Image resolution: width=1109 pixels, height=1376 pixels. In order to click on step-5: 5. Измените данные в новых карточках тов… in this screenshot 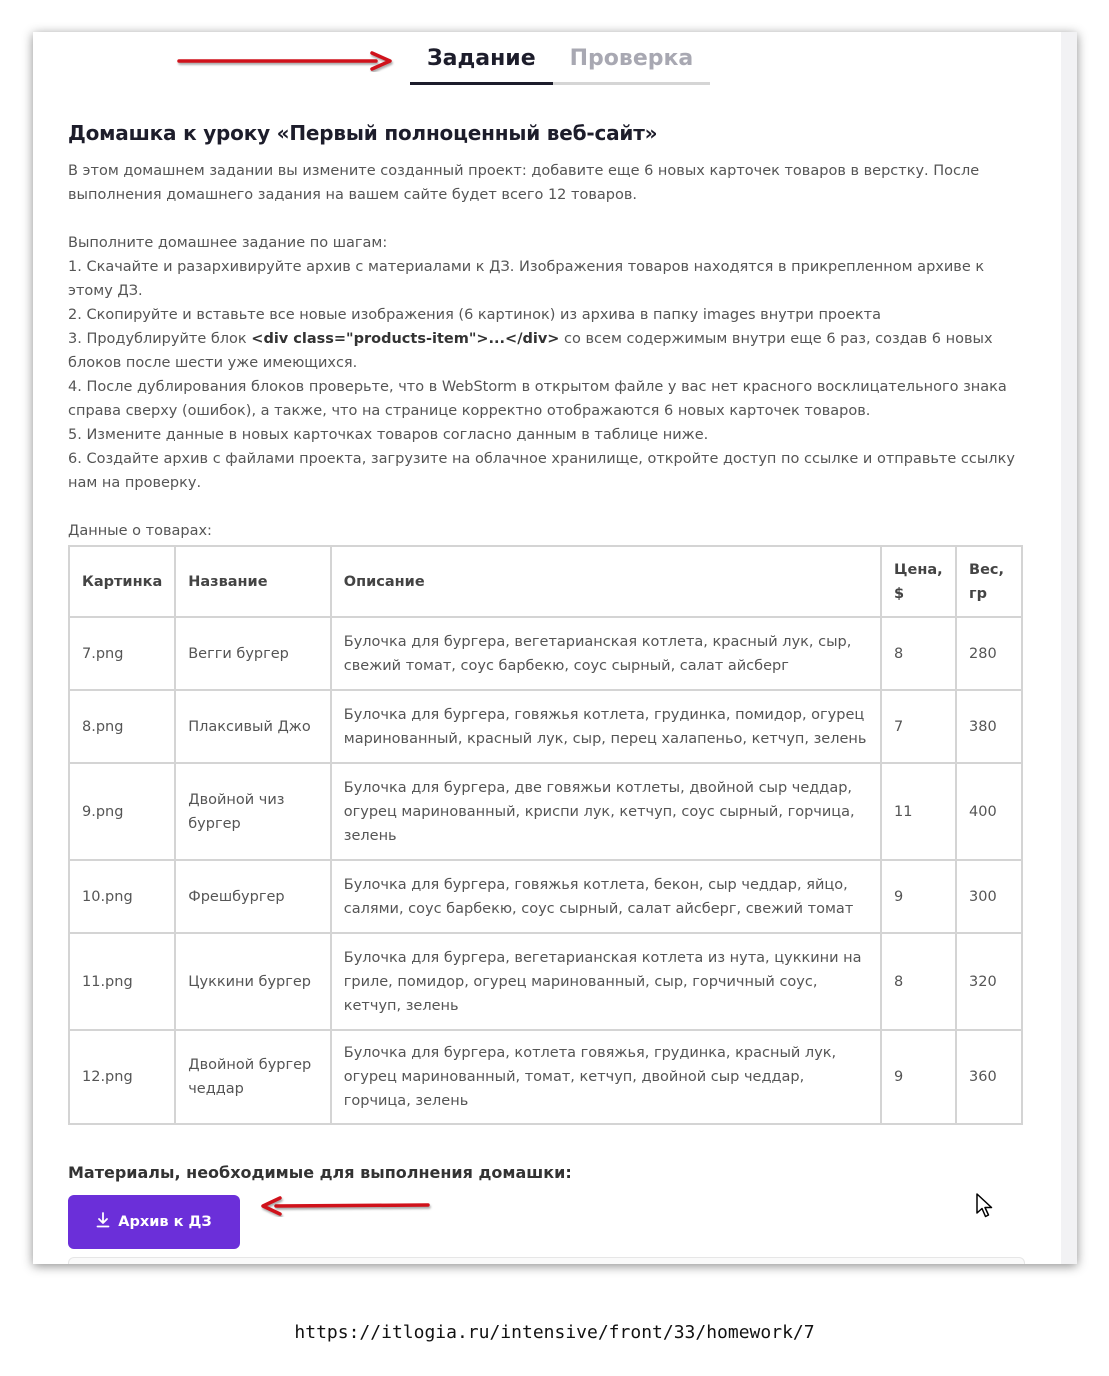, I will do `click(388, 435)`.